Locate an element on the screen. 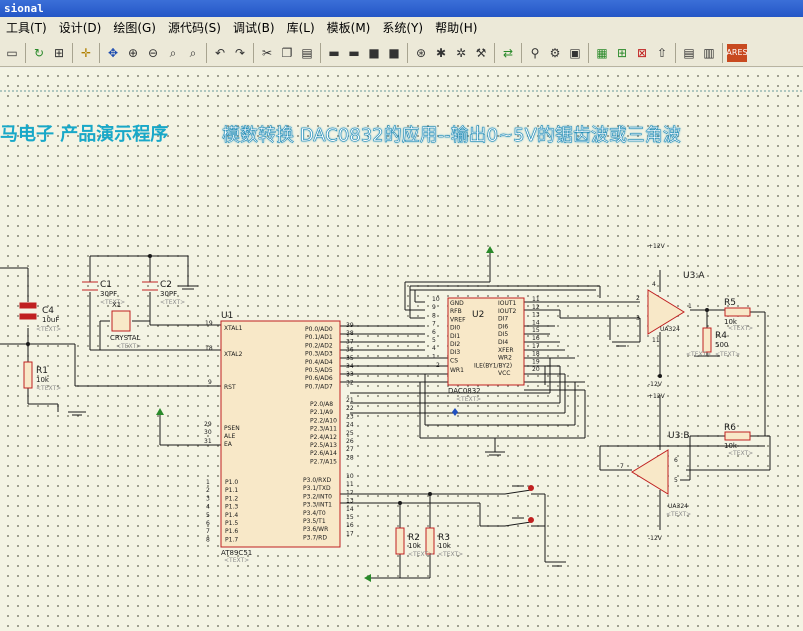 This screenshot has height=631, width=803. u1-pin-number: 12 is located at coordinates (350, 492).